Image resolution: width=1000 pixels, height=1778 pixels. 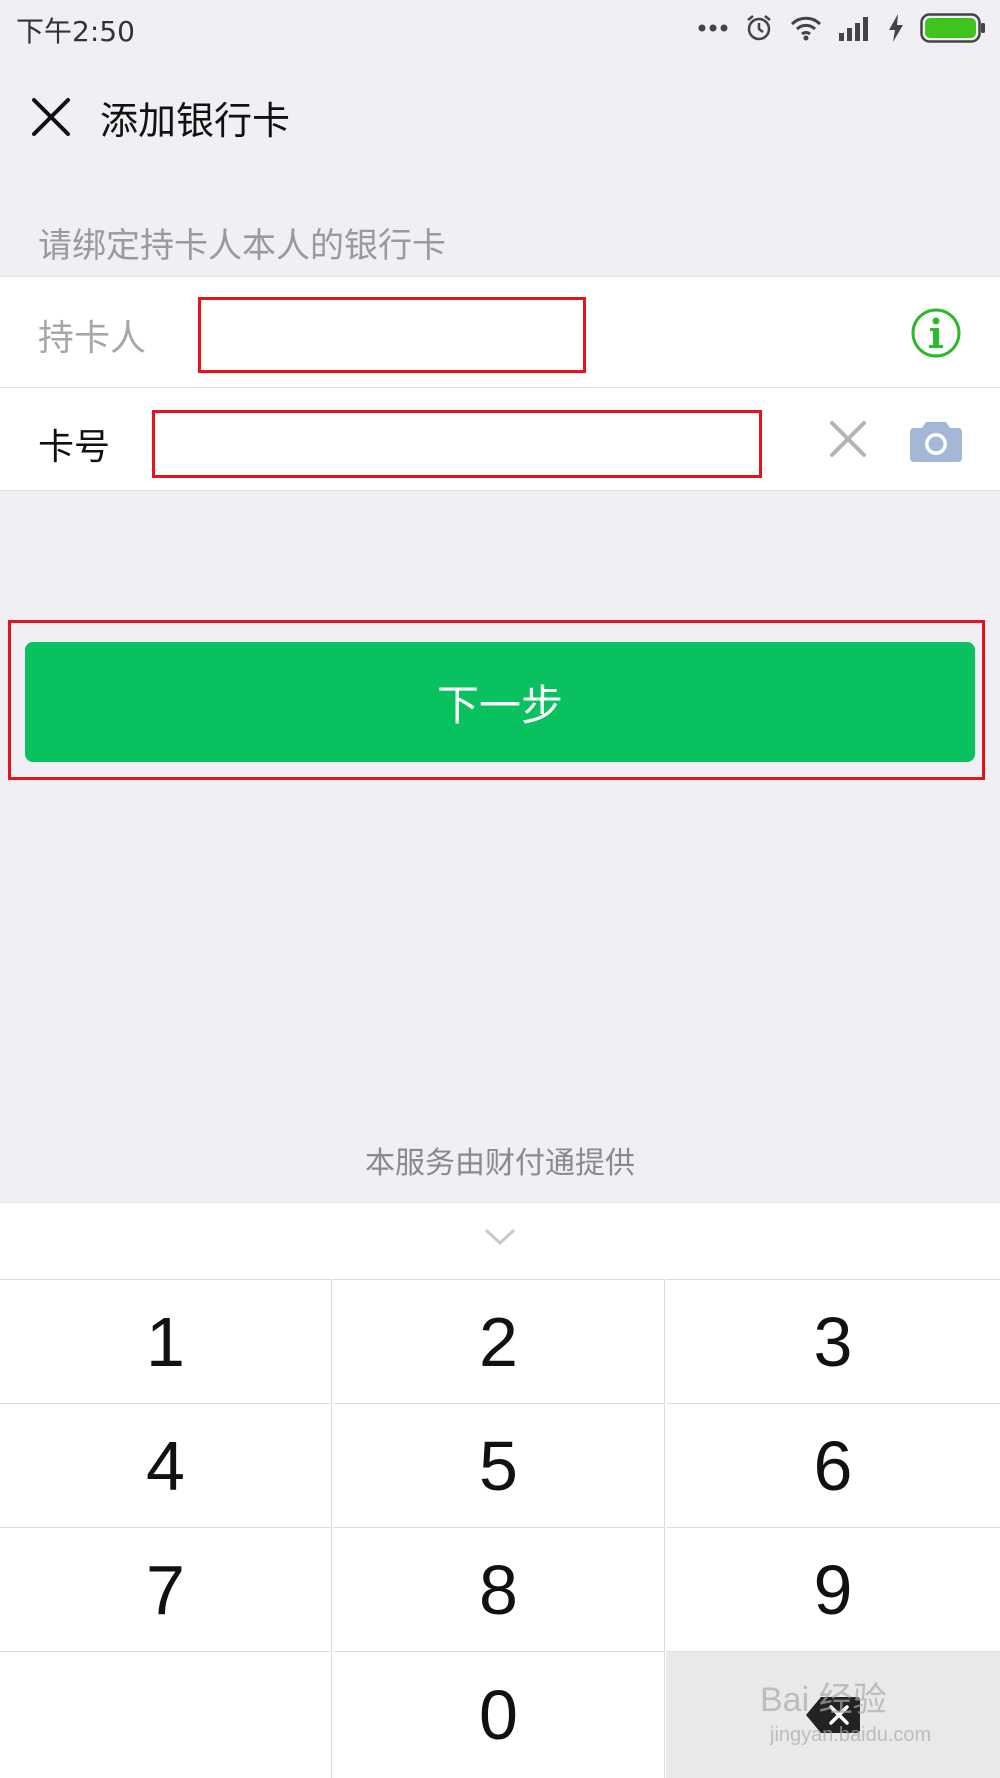 What do you see at coordinates (75, 31) in the screenshot?
I see `status-time: 下午2:50` at bounding box center [75, 31].